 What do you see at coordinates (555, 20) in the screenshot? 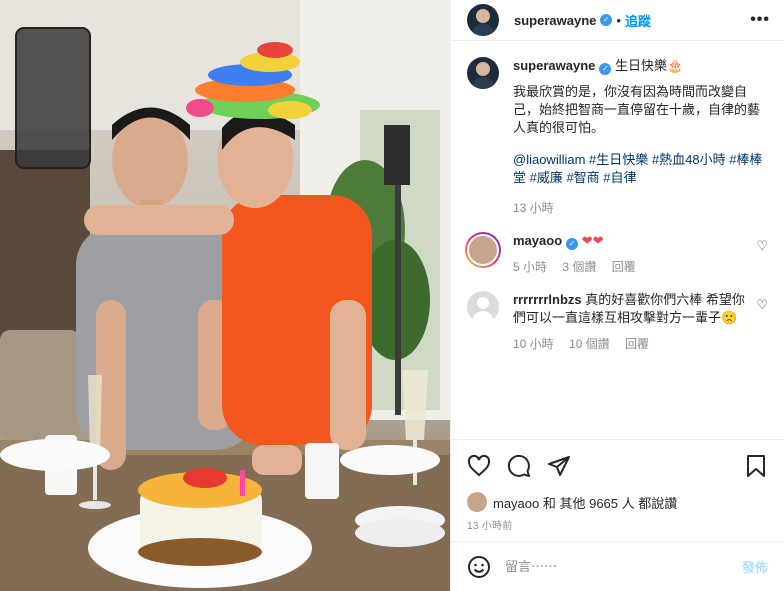
I see `author-username: superawayne` at bounding box center [555, 20].